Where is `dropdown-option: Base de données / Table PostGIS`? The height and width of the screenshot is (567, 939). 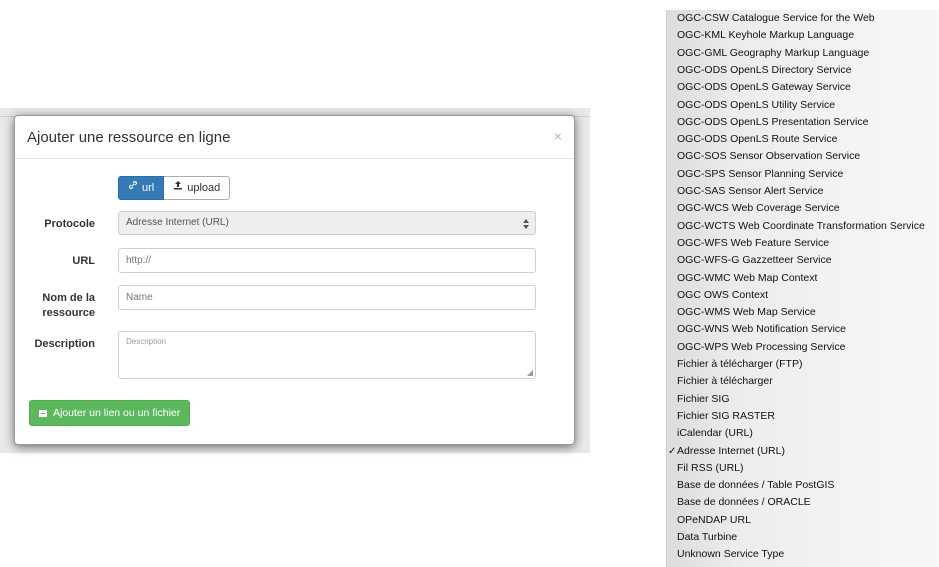
dropdown-option: Base de données / Table PostGIS is located at coordinates (803, 485).